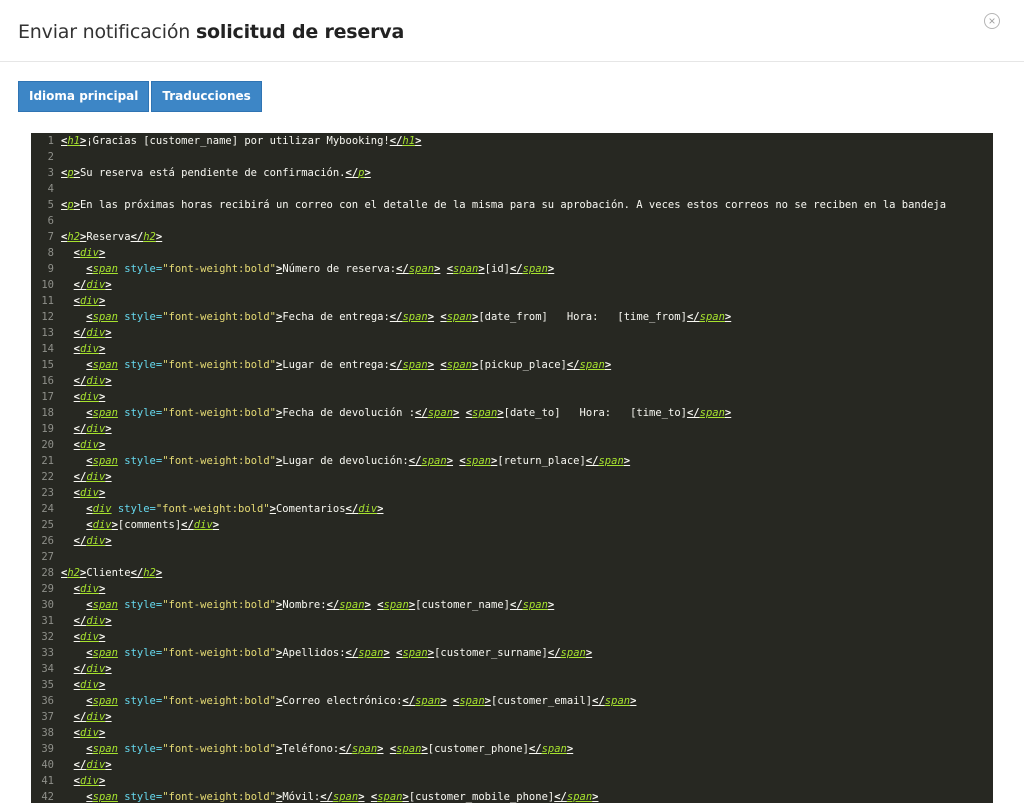 This screenshot has height=803, width=1024. What do you see at coordinates (512, 349) in the screenshot?
I see `code-line: 14 <div>` at bounding box center [512, 349].